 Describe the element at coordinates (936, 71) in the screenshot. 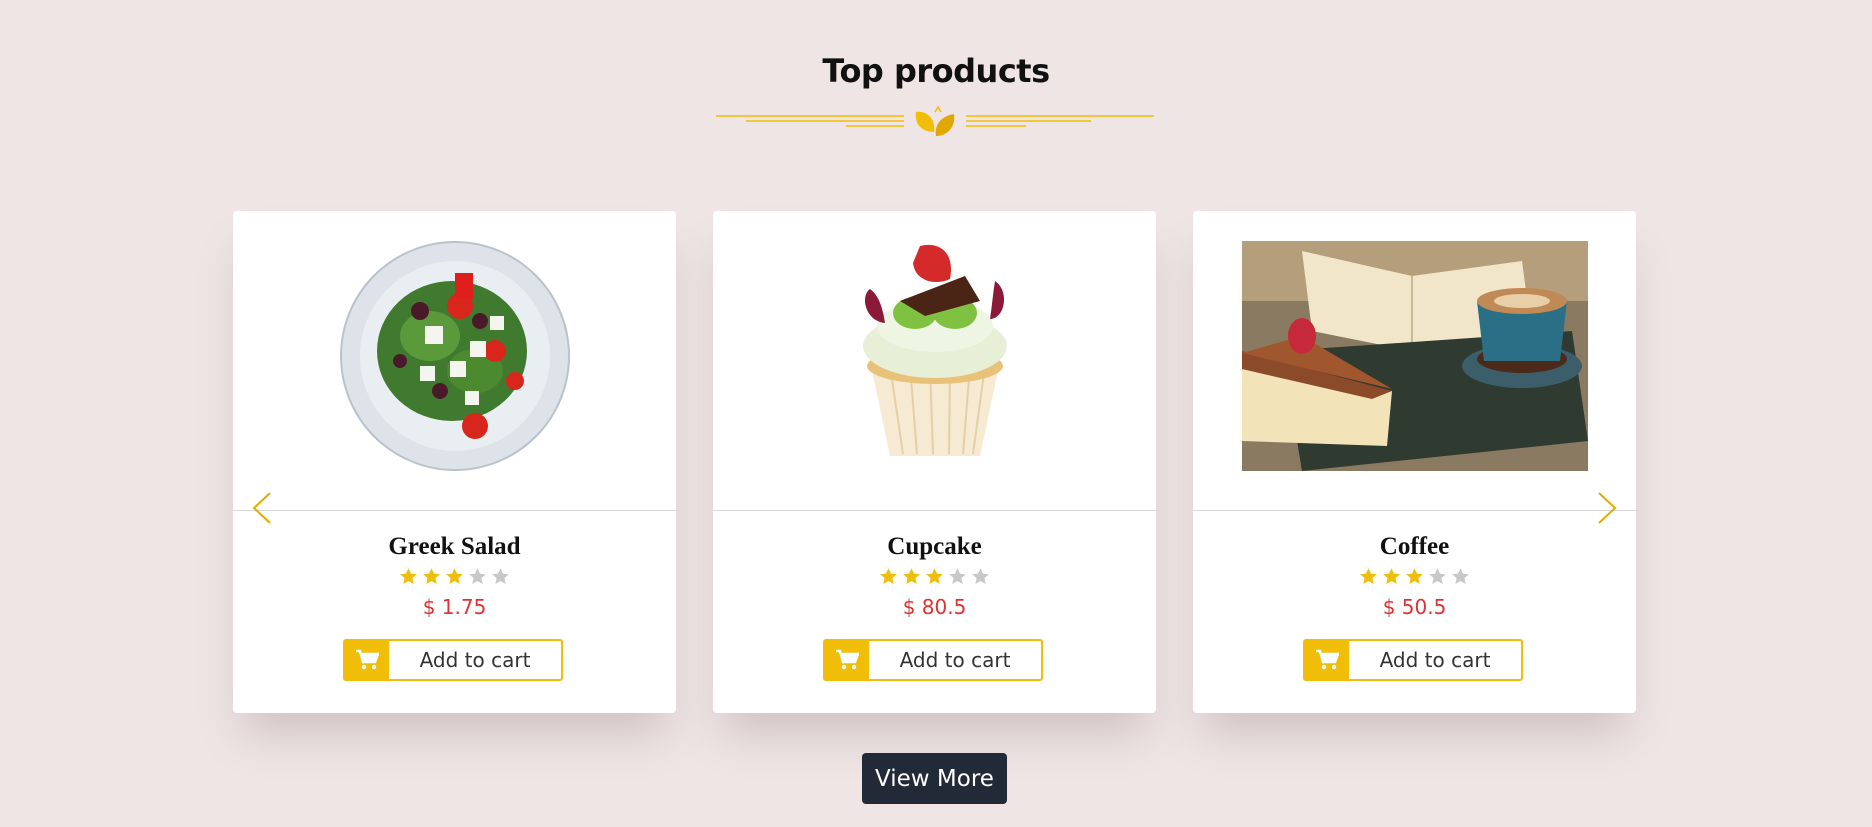

I see `section-title: Top products` at that location.